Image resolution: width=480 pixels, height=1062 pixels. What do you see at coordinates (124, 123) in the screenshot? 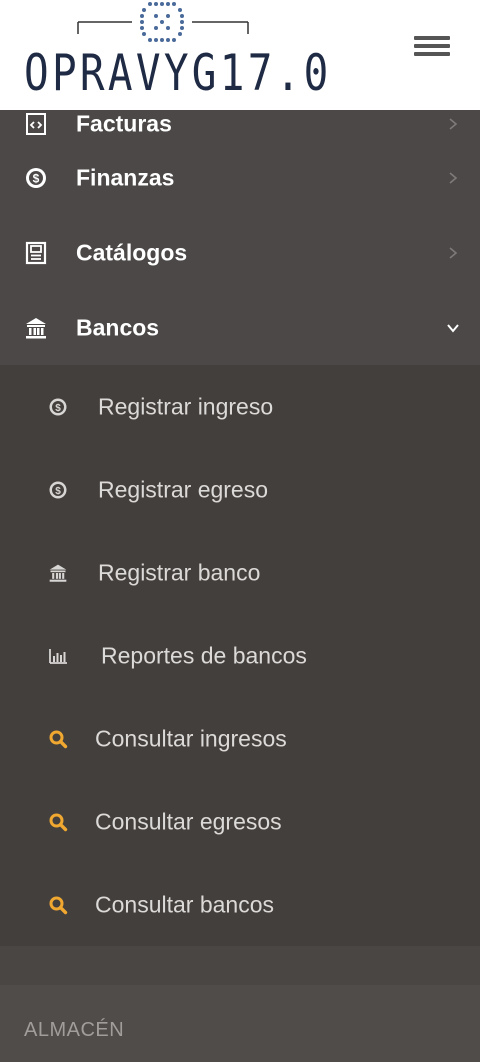
I see `sidebar-item-label: Facturas` at bounding box center [124, 123].